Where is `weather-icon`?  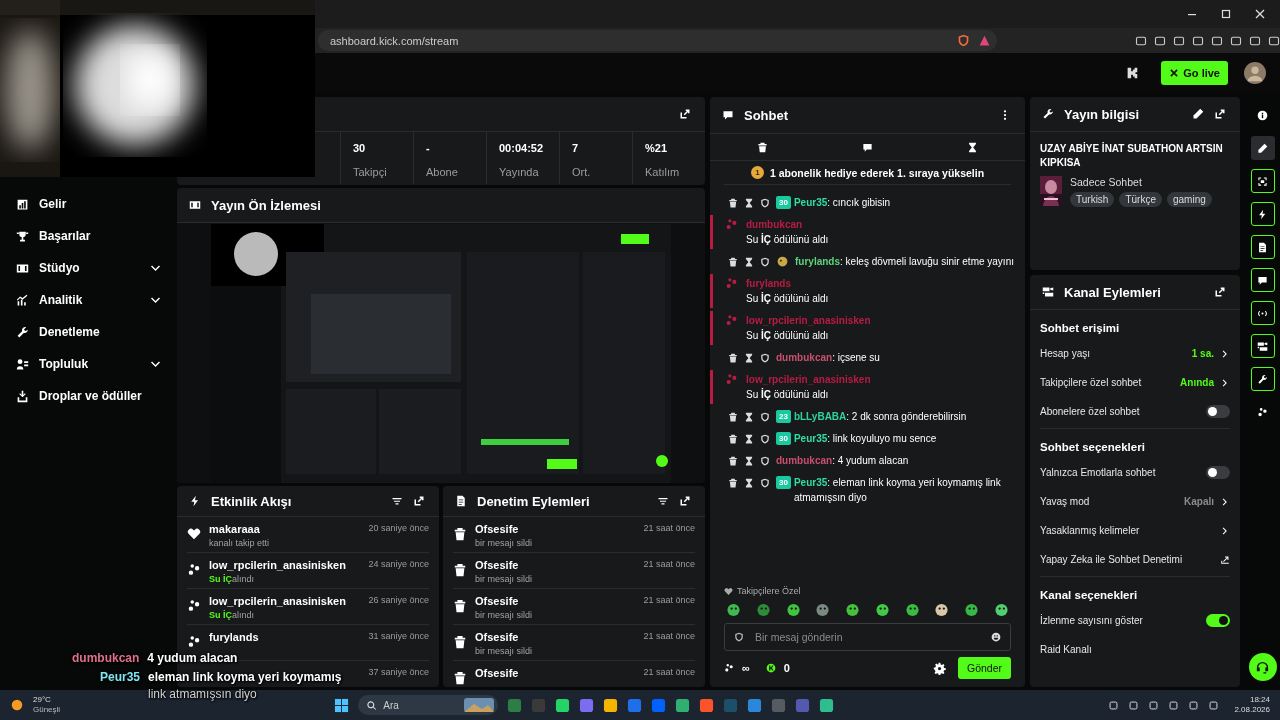
weather-icon is located at coordinates (17, 705).